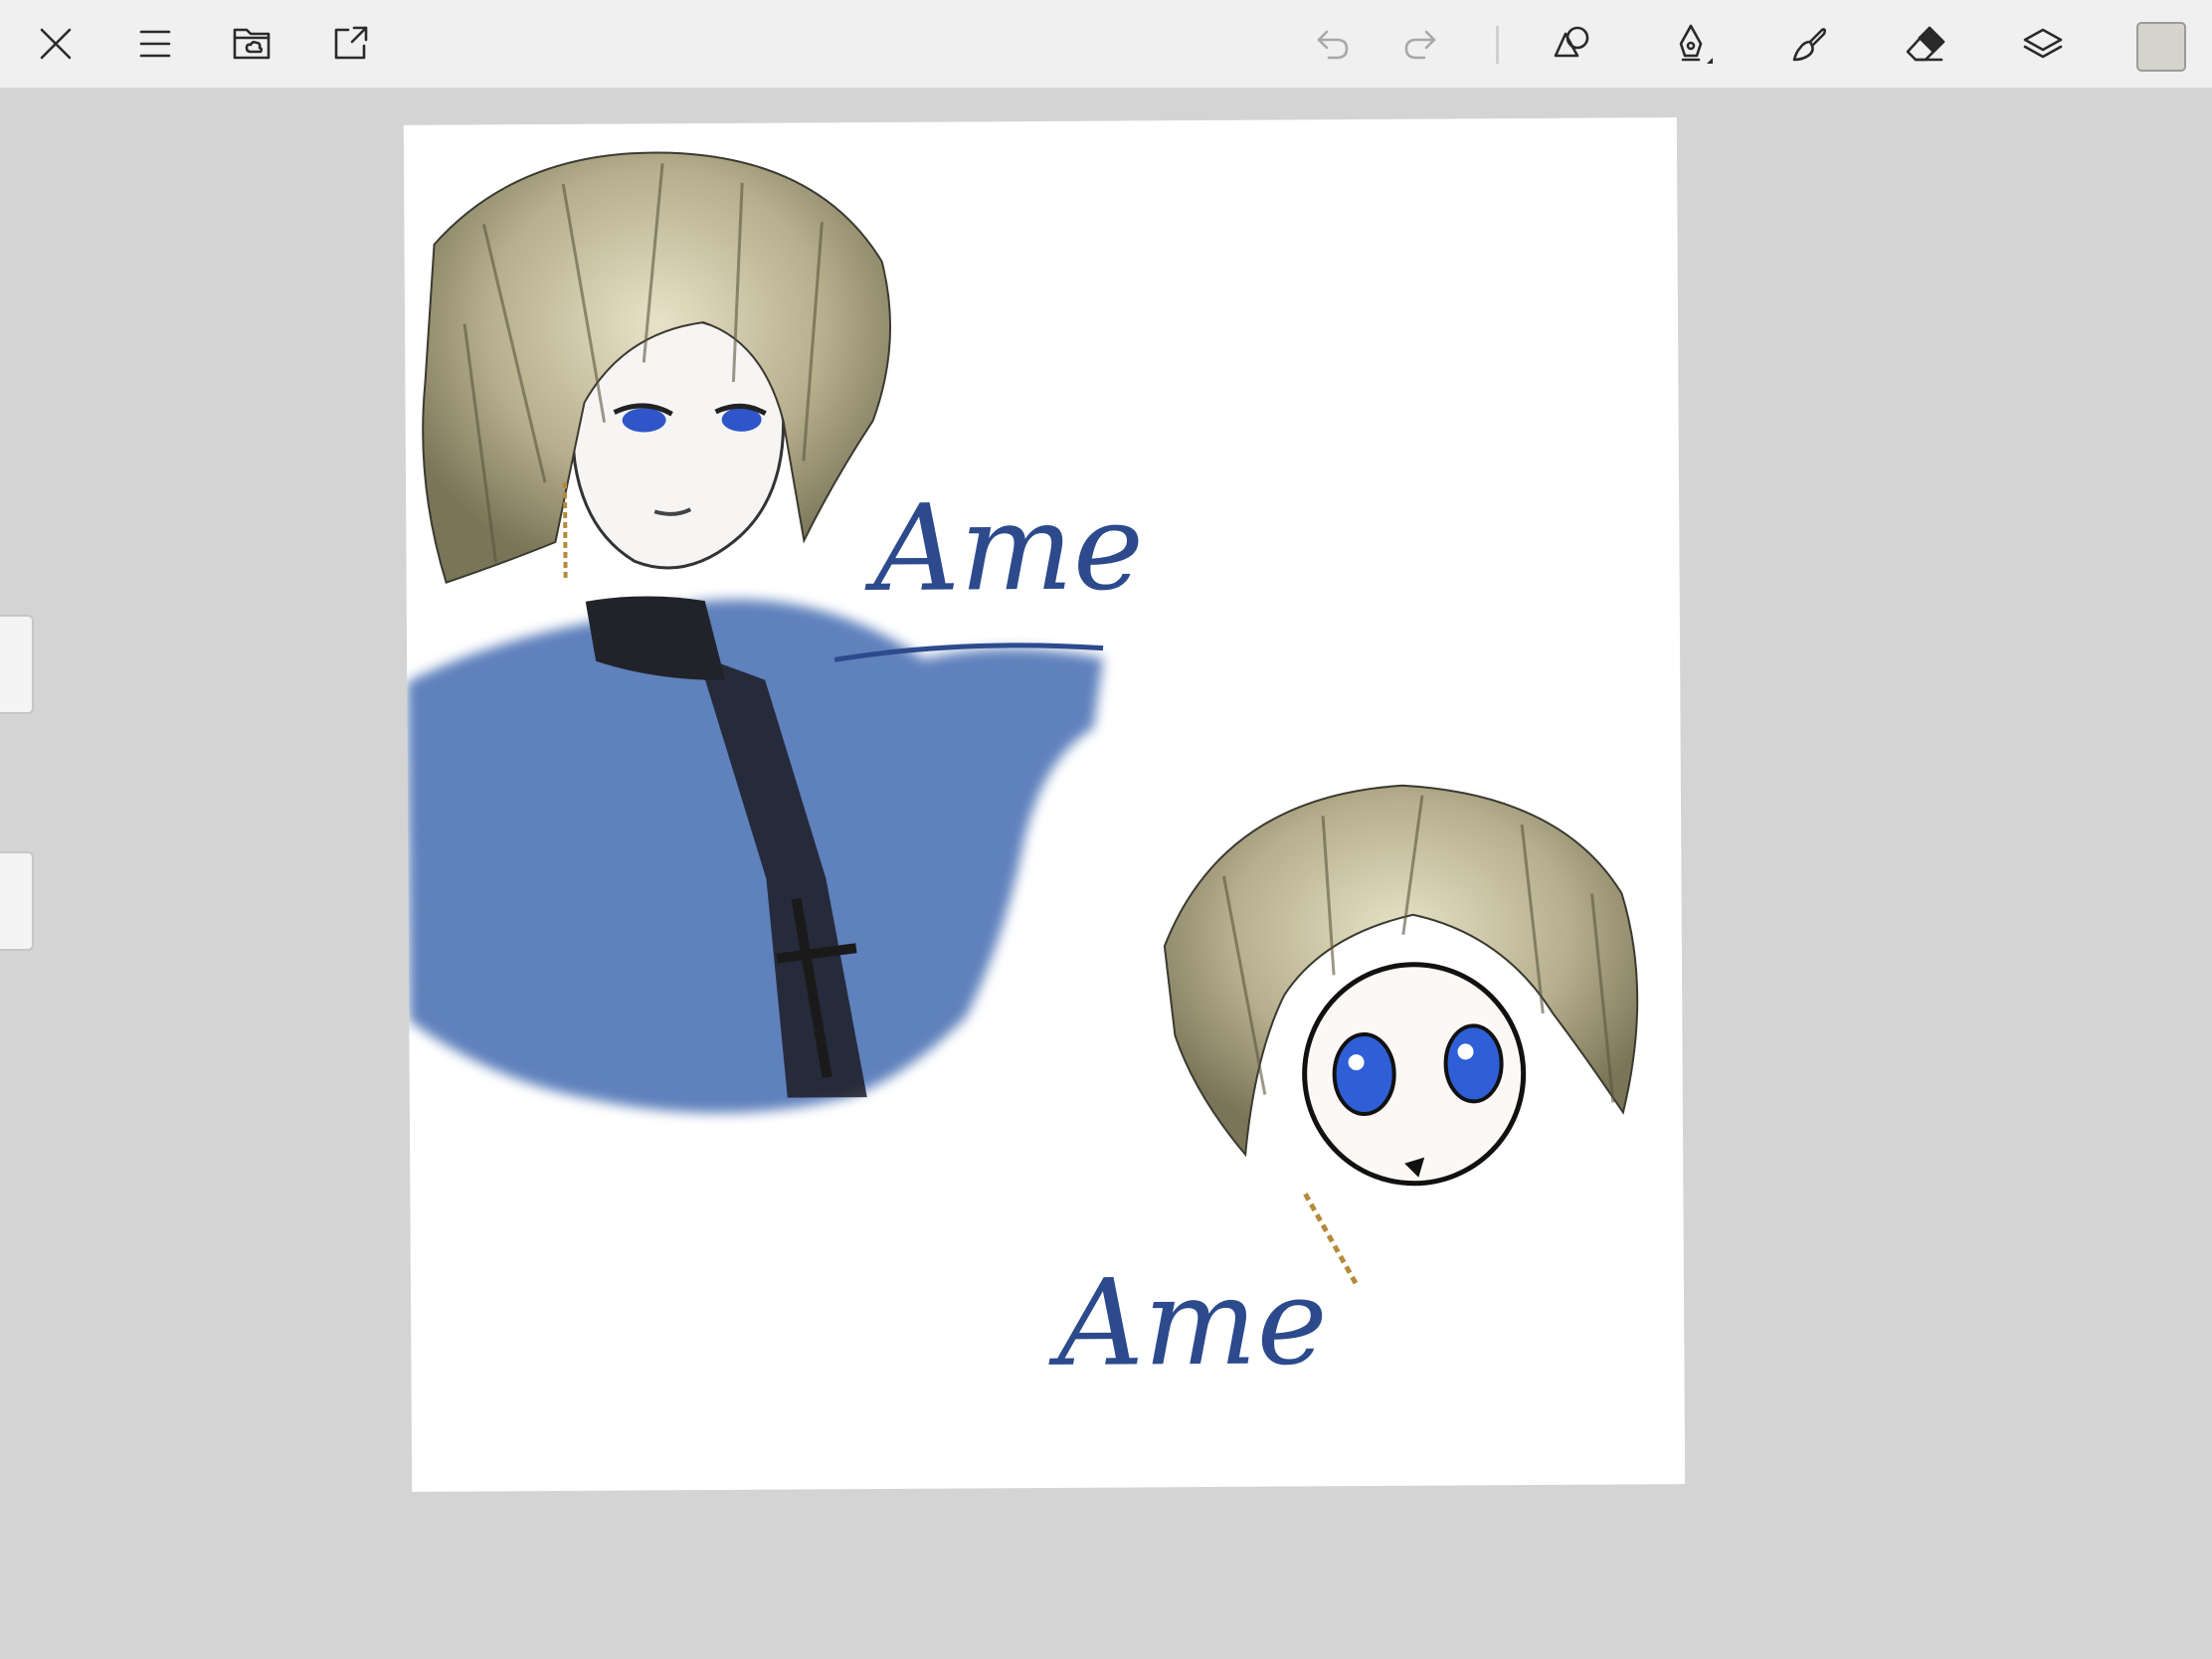 This screenshot has width=2212, height=1659. What do you see at coordinates (1696, 44) in the screenshot?
I see `pen-nib-icon` at bounding box center [1696, 44].